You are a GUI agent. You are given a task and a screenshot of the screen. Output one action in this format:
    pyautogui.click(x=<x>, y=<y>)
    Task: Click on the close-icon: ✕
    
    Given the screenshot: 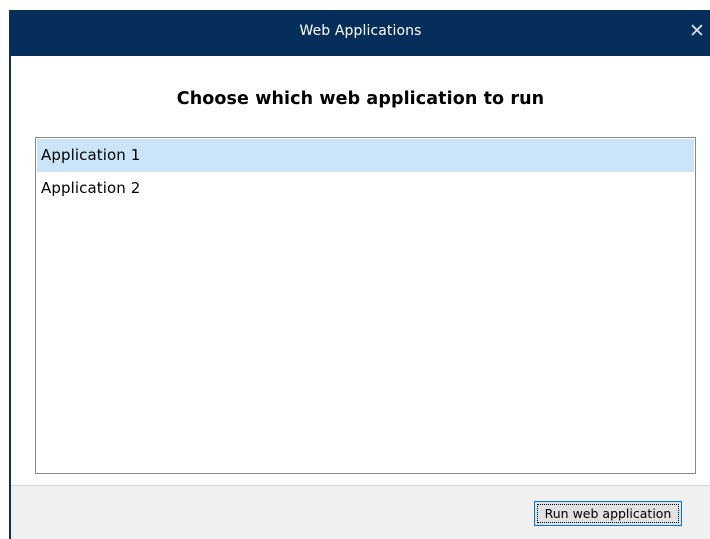 What is the action you would take?
    pyautogui.click(x=697, y=32)
    